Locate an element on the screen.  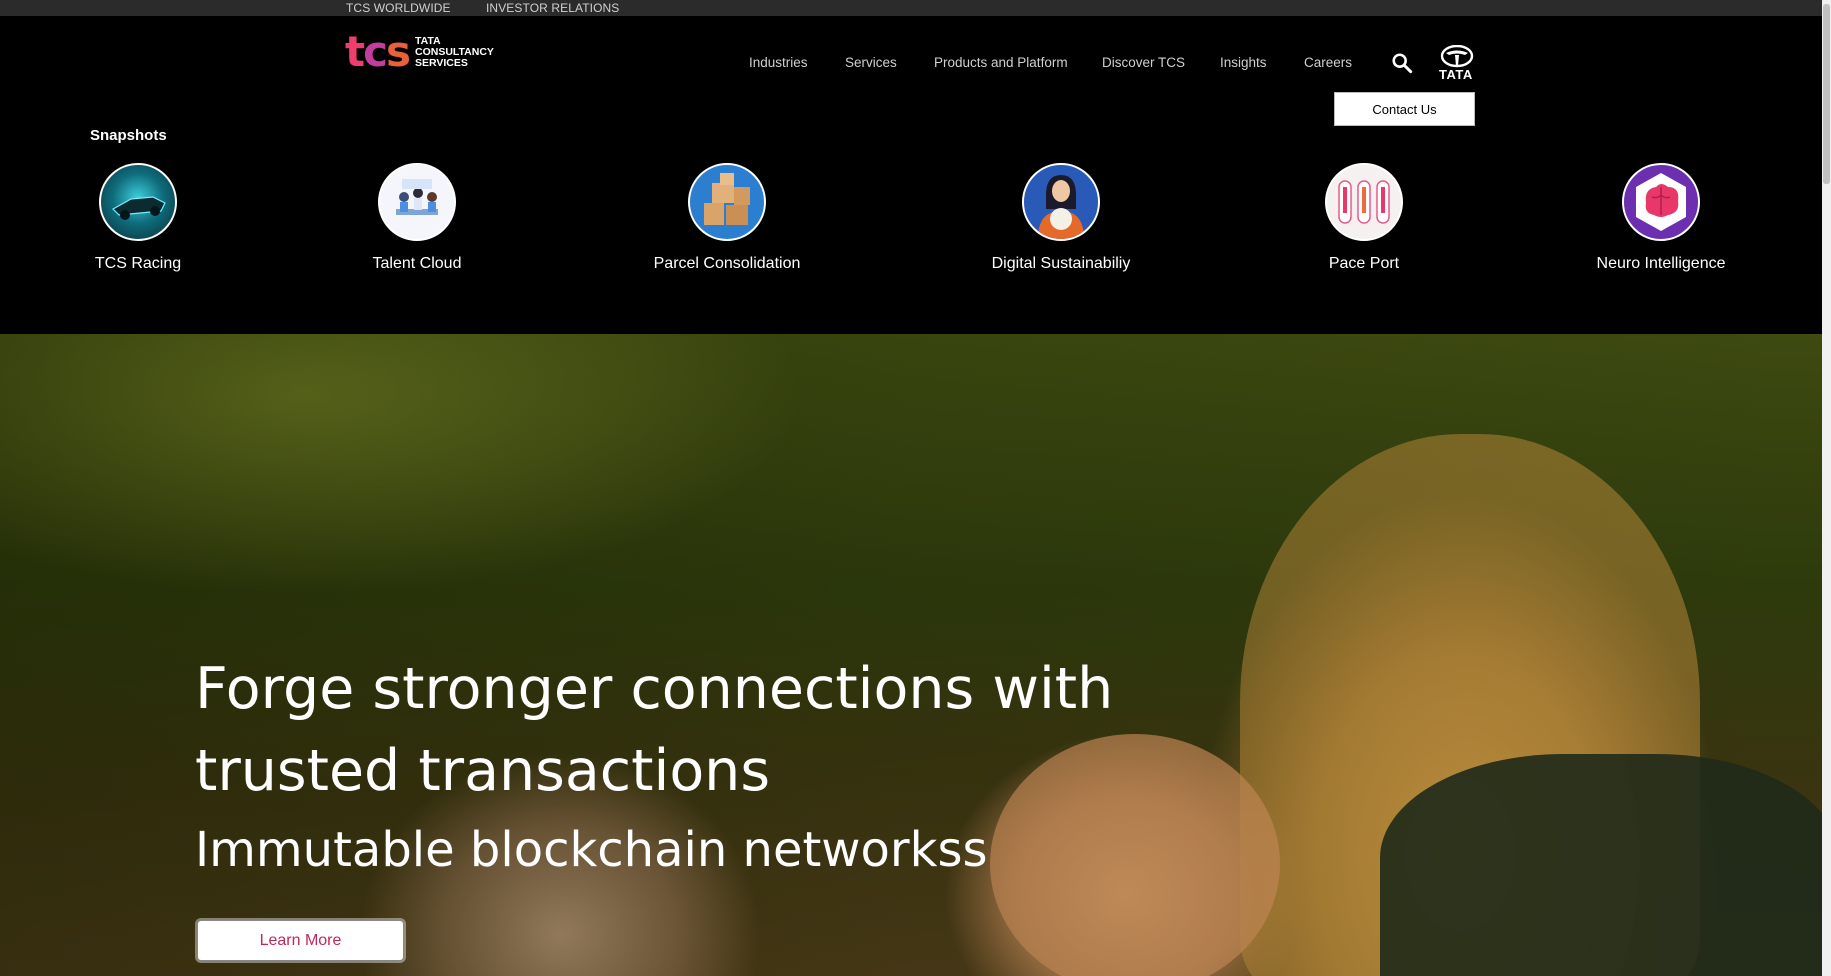
snapshot-talent-cloud: Talent Cloud is located at coordinates (417, 218).